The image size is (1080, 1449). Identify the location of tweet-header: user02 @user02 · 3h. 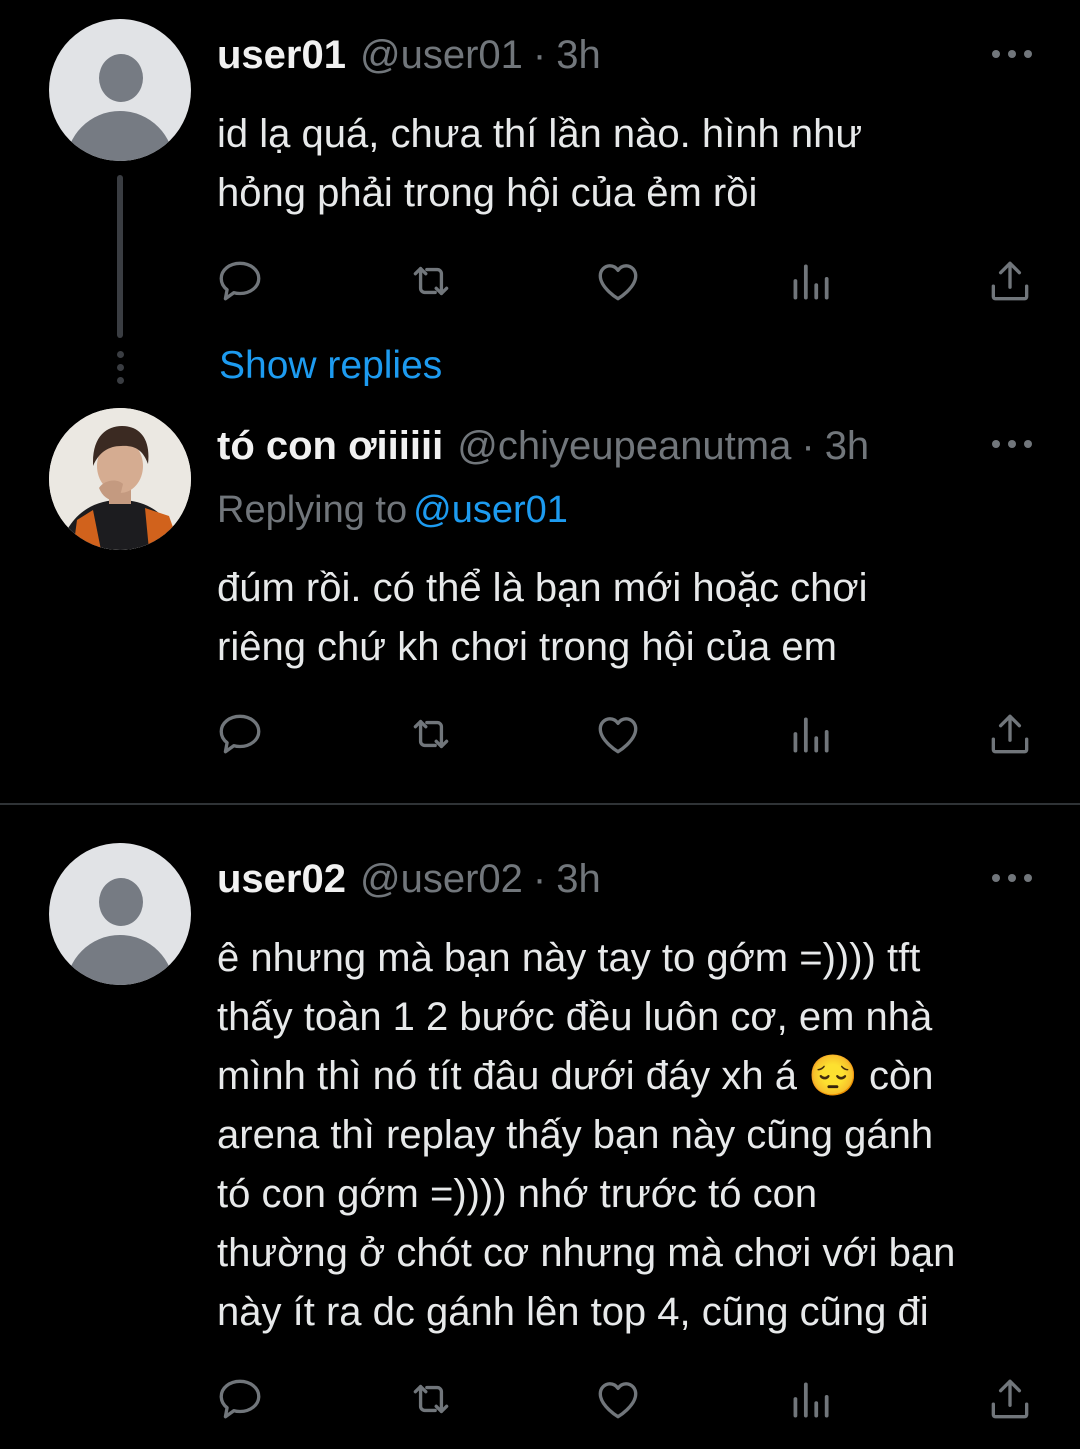
(409, 879).